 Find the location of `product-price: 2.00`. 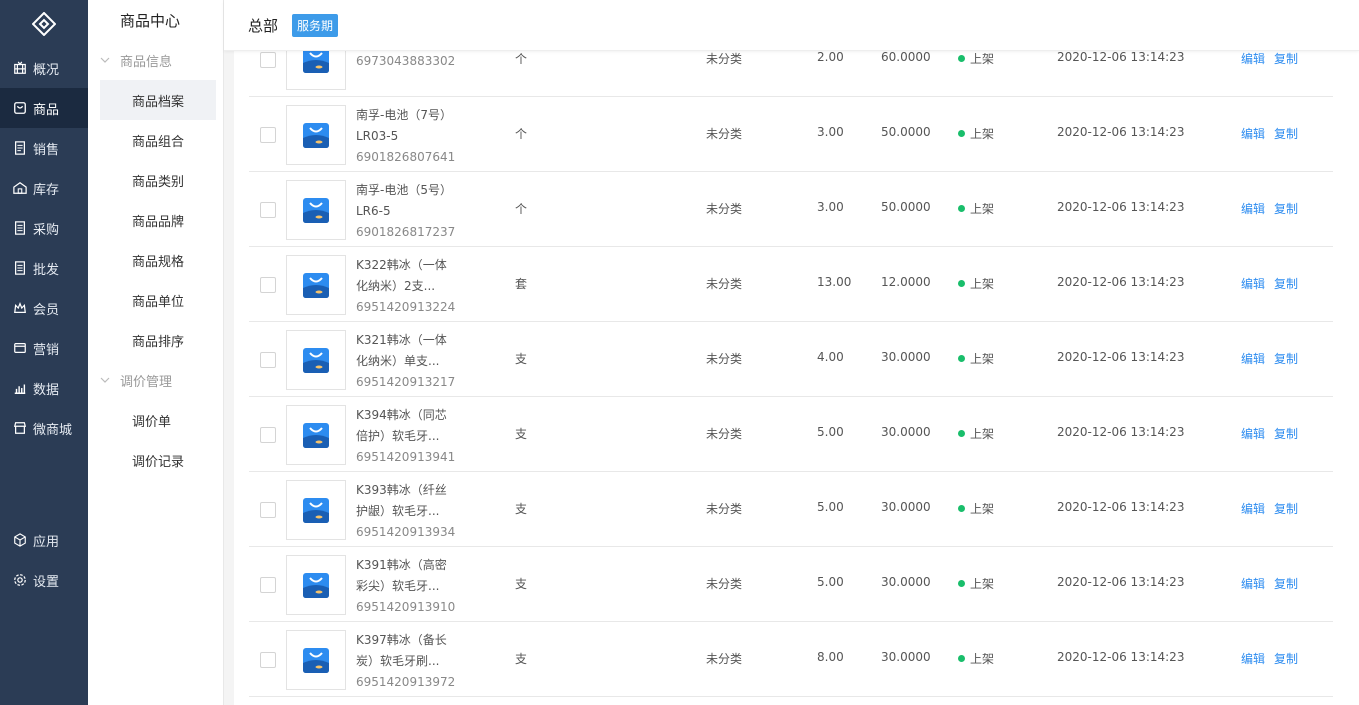

product-price: 2.00 is located at coordinates (830, 57).